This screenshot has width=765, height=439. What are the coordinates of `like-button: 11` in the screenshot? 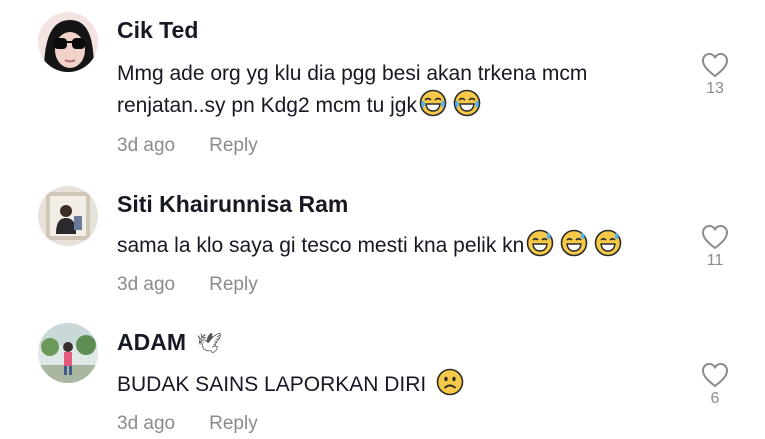 It's located at (715, 247).